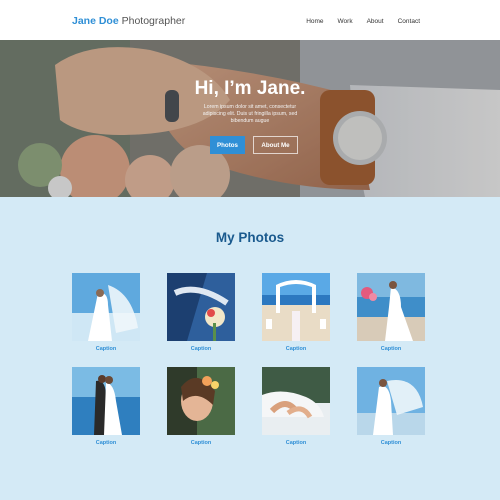  What do you see at coordinates (391, 443) in the screenshot?
I see `photo-caption-8: Caption` at bounding box center [391, 443].